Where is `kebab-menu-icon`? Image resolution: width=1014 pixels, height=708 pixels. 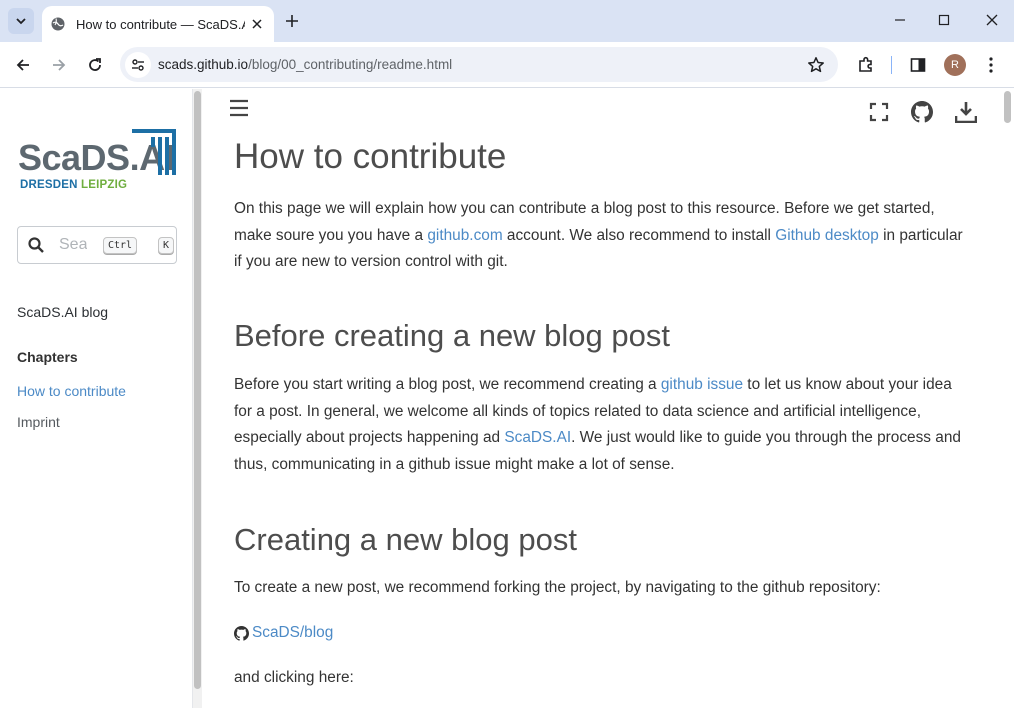
kebab-menu-icon is located at coordinates (991, 65).